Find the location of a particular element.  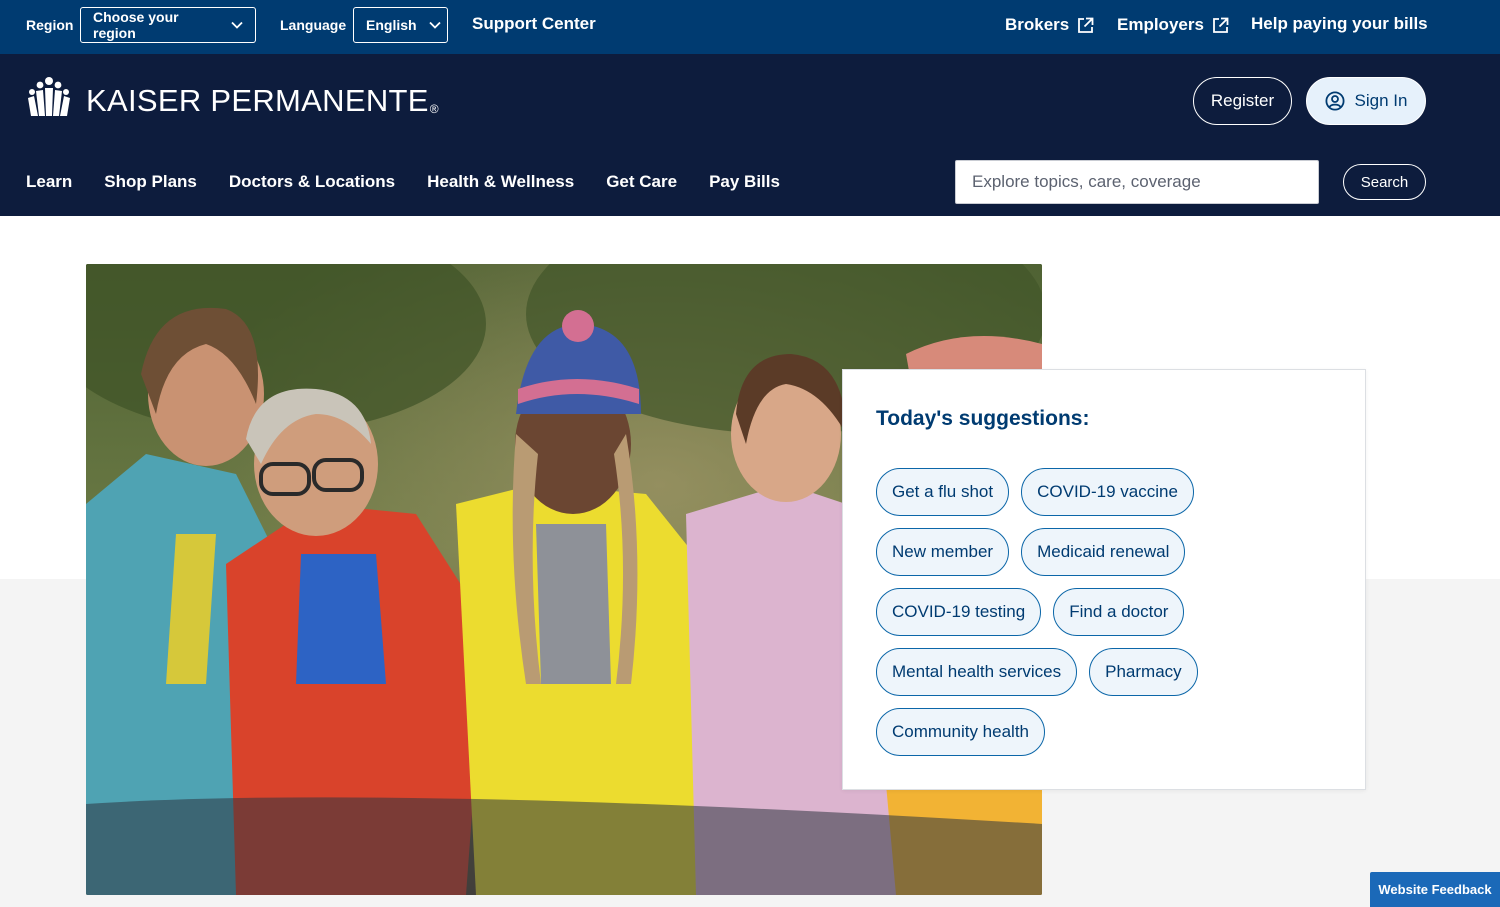

nav-item-doctors-locations: Doctors & Locations is located at coordinates (312, 182).